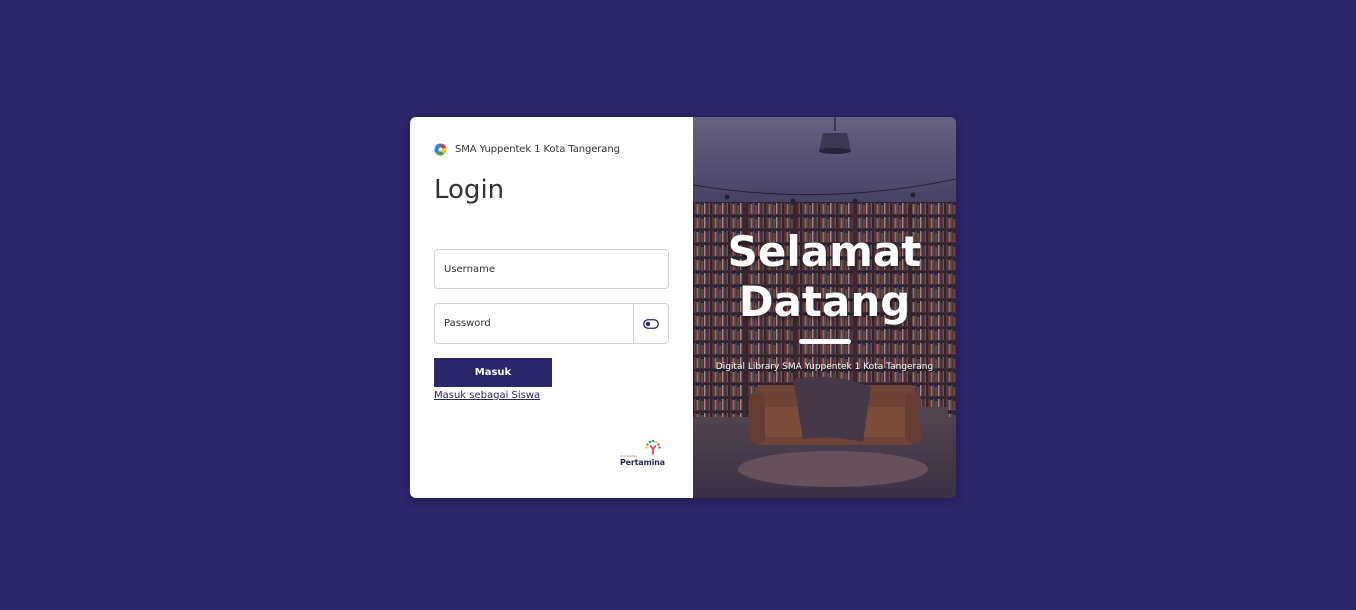  What do you see at coordinates (537, 149) in the screenshot?
I see `brand-name: SMA Yuppentek 1 Kota Tangerang` at bounding box center [537, 149].